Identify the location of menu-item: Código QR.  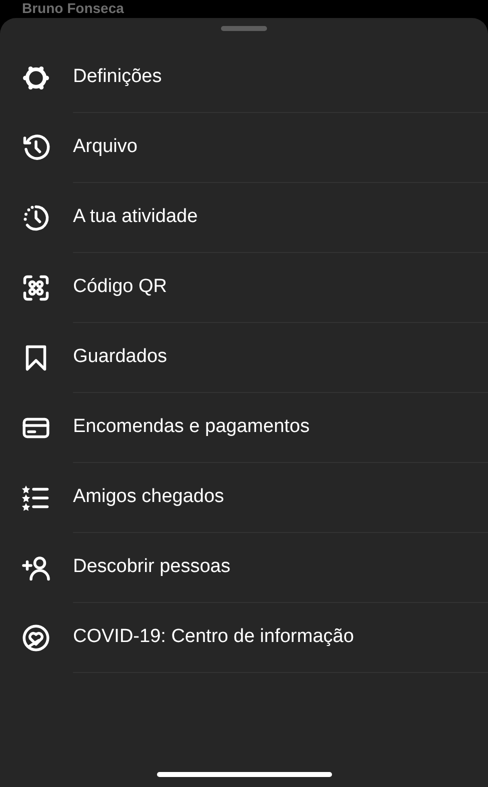
(244, 288).